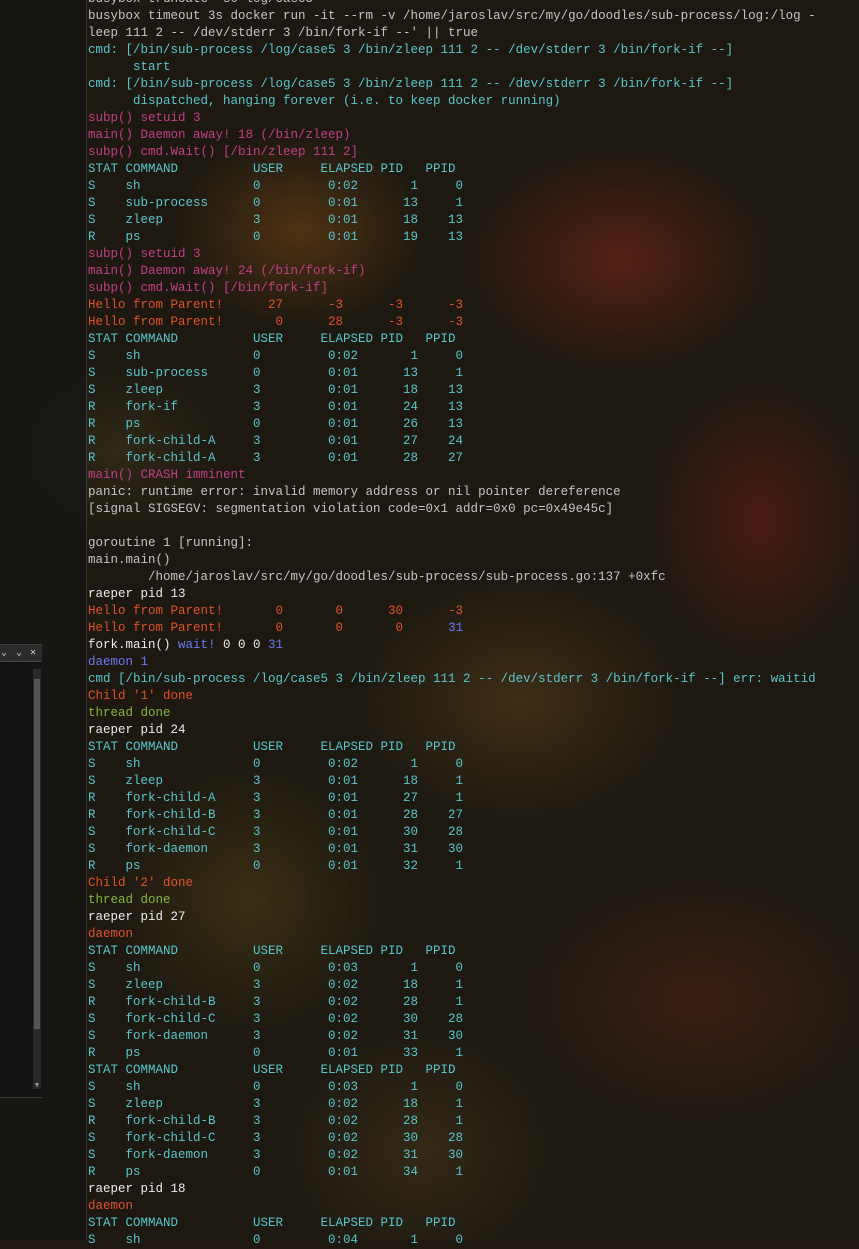  Describe the element at coordinates (141, 696) in the screenshot. I see `terminal-text: Child '1' done` at that location.